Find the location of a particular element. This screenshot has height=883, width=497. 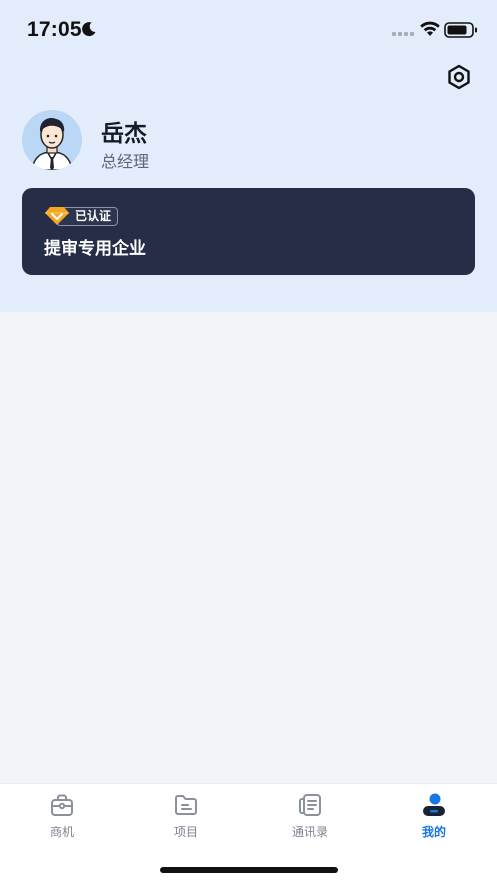

tab-contacts: 通讯录 is located at coordinates (310, 820).